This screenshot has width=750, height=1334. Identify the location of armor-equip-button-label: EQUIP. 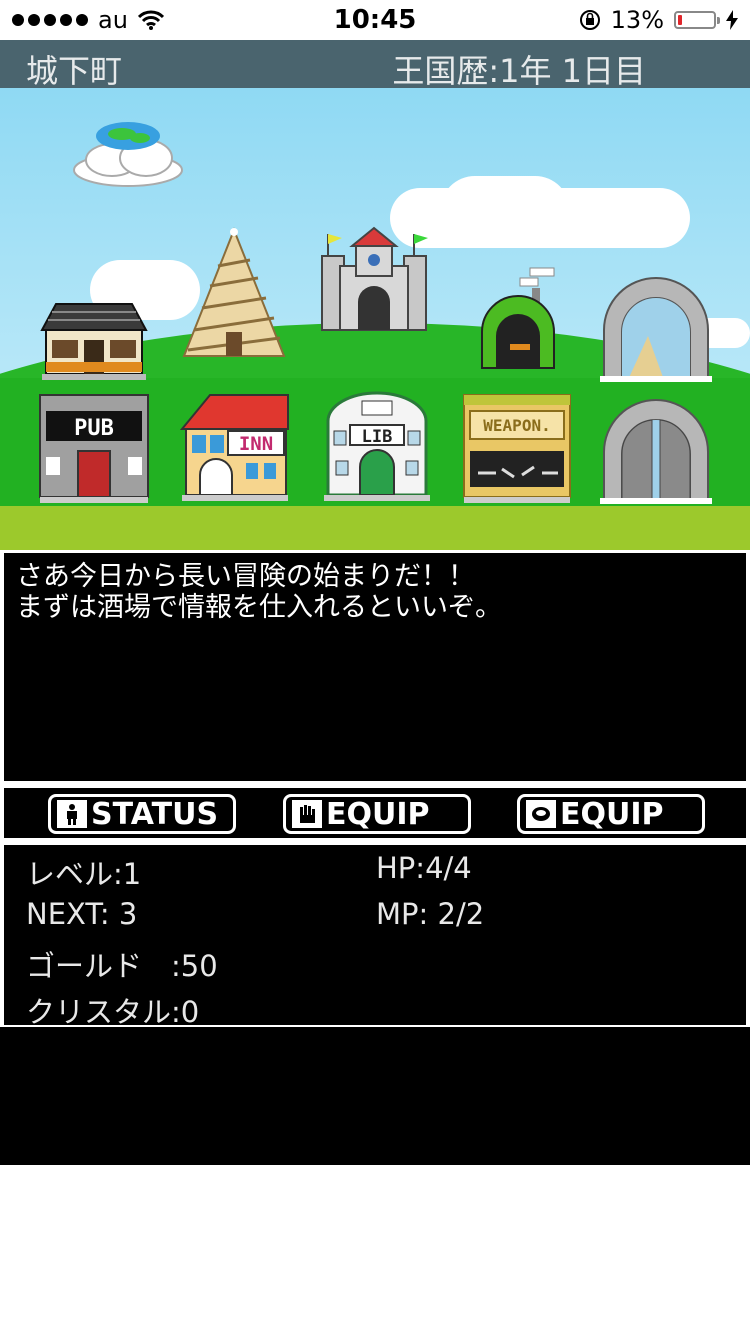
(612, 814).